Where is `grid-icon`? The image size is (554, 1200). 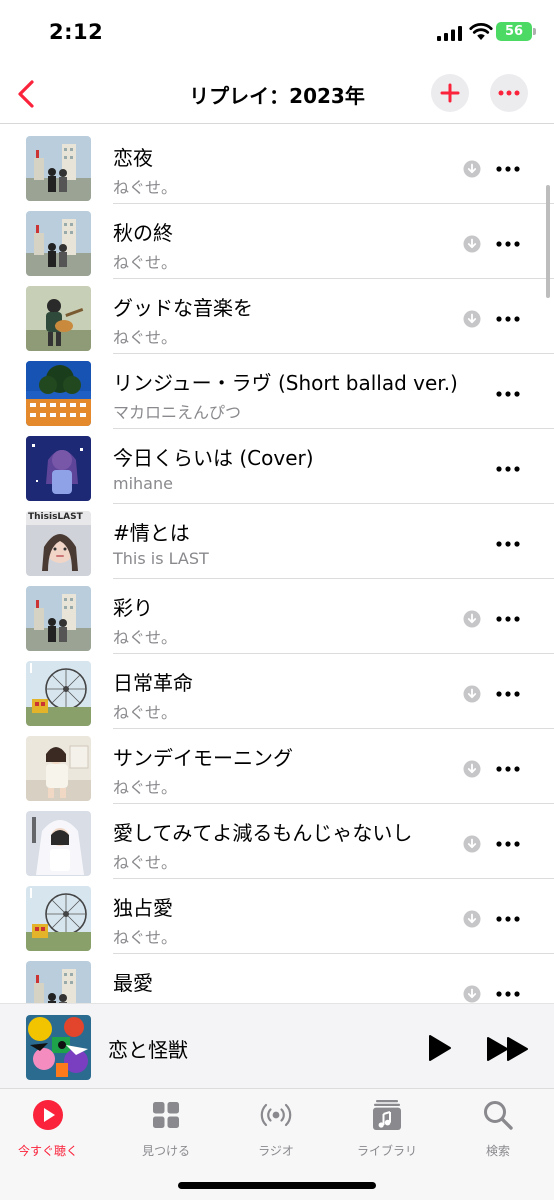
grid-icon is located at coordinates (166, 1115).